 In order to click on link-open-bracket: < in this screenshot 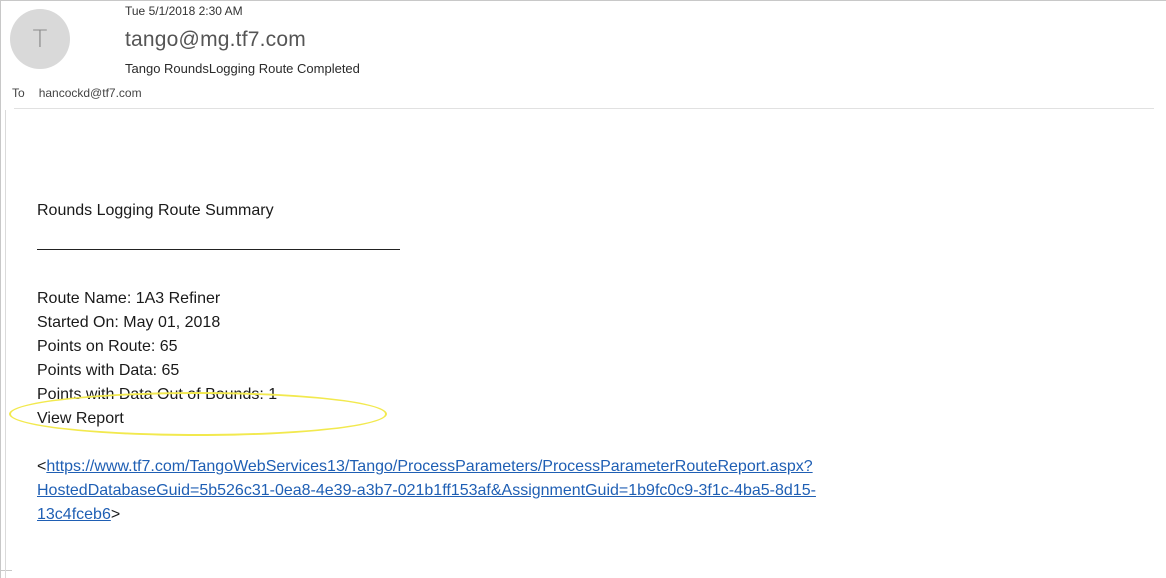, I will do `click(42, 466)`.